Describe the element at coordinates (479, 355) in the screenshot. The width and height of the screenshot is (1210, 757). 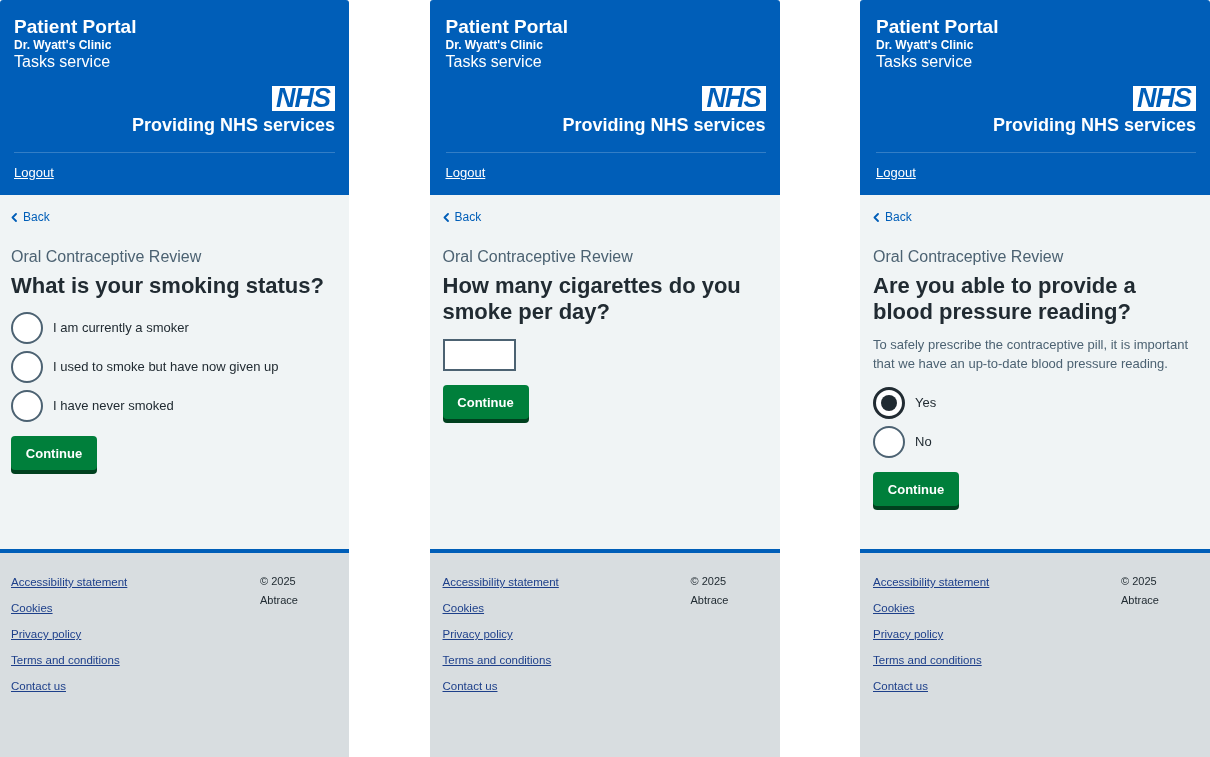
I see `number-input-field` at that location.